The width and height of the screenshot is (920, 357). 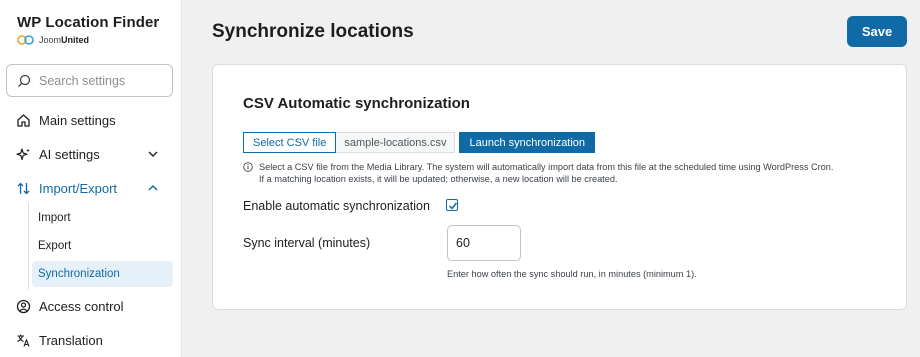 I want to click on sidebar-item-ai-settings: AI settings, so click(x=91, y=154).